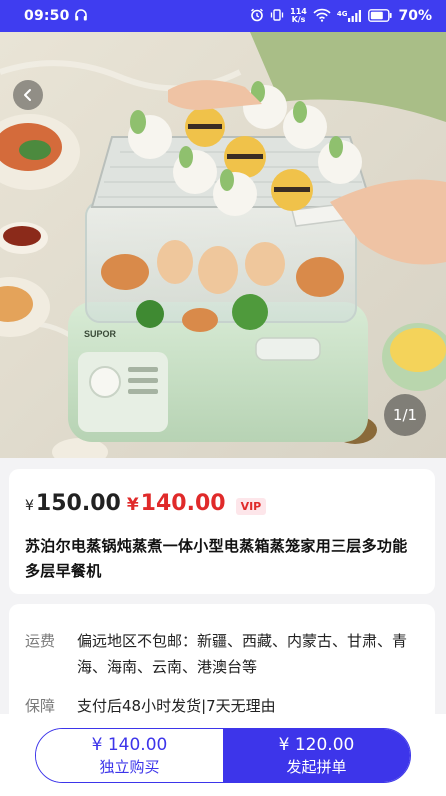 This screenshot has width=446, height=796. Describe the element at coordinates (316, 755) in the screenshot. I see `start-group-buy-button: ¥ 120.00 发起拼单` at that location.